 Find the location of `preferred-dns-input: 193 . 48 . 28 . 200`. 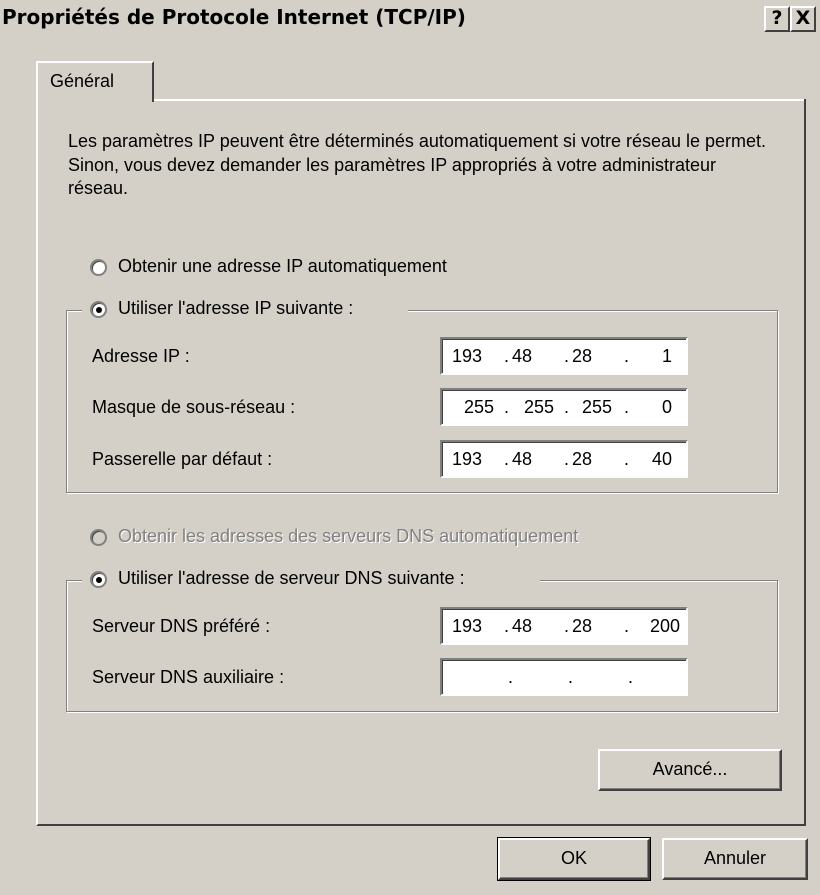

preferred-dns-input: 193 . 48 . 28 . 200 is located at coordinates (564, 626).